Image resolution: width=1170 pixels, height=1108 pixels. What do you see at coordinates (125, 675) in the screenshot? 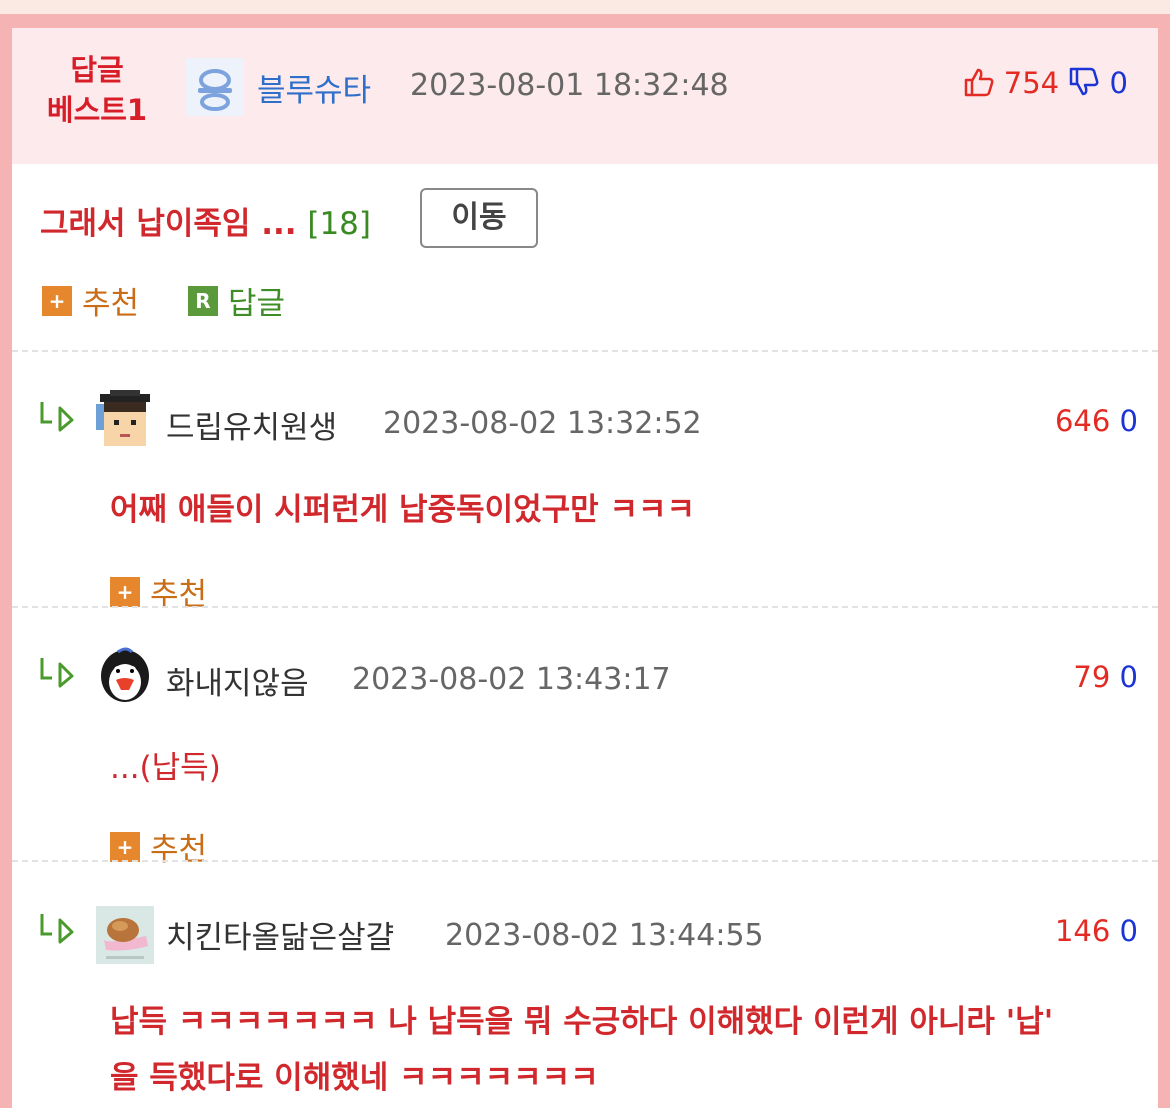
I see `penguin-avatar-icon` at bounding box center [125, 675].